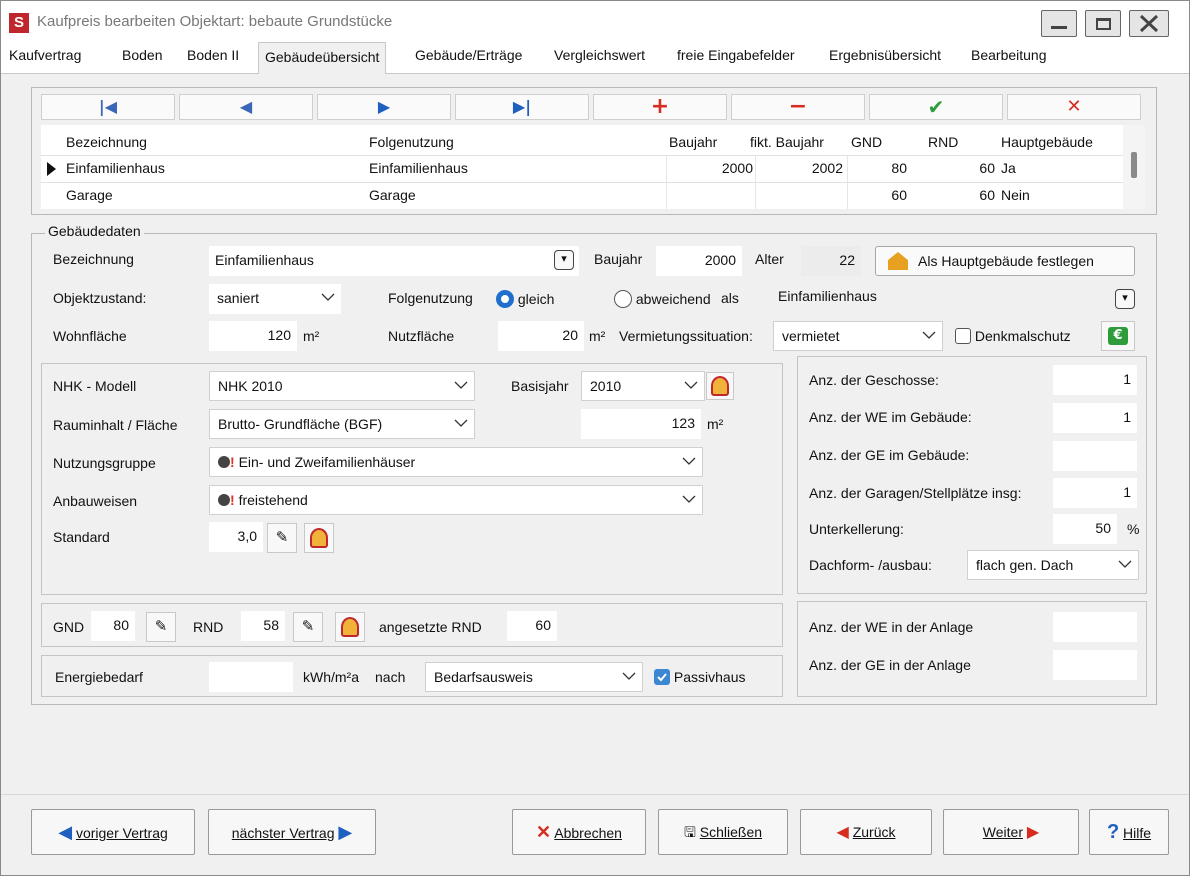 The height and width of the screenshot is (876, 1190). I want to click on zurueck-button: ◀ Zurück, so click(866, 832).